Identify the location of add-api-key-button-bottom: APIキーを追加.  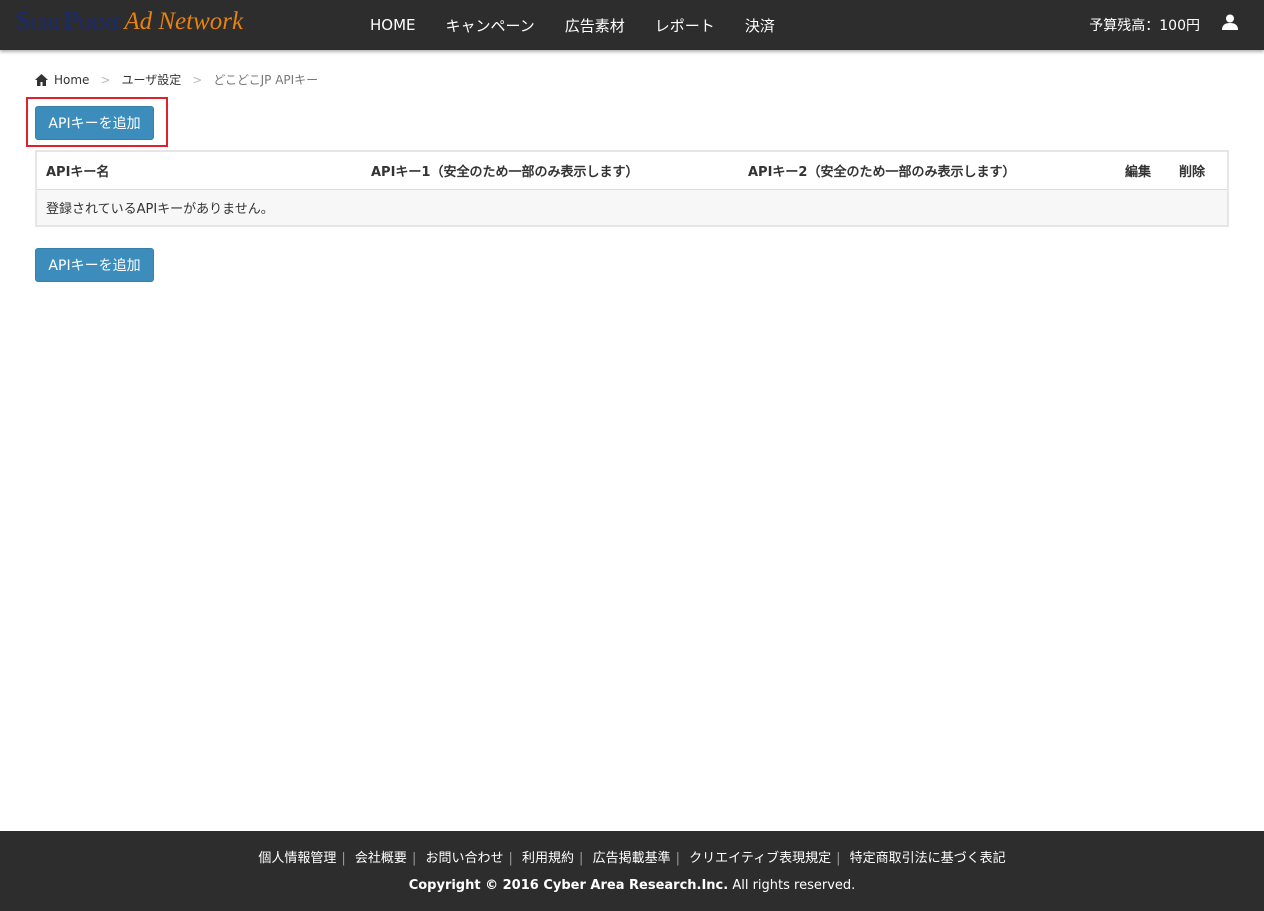
(94, 265).